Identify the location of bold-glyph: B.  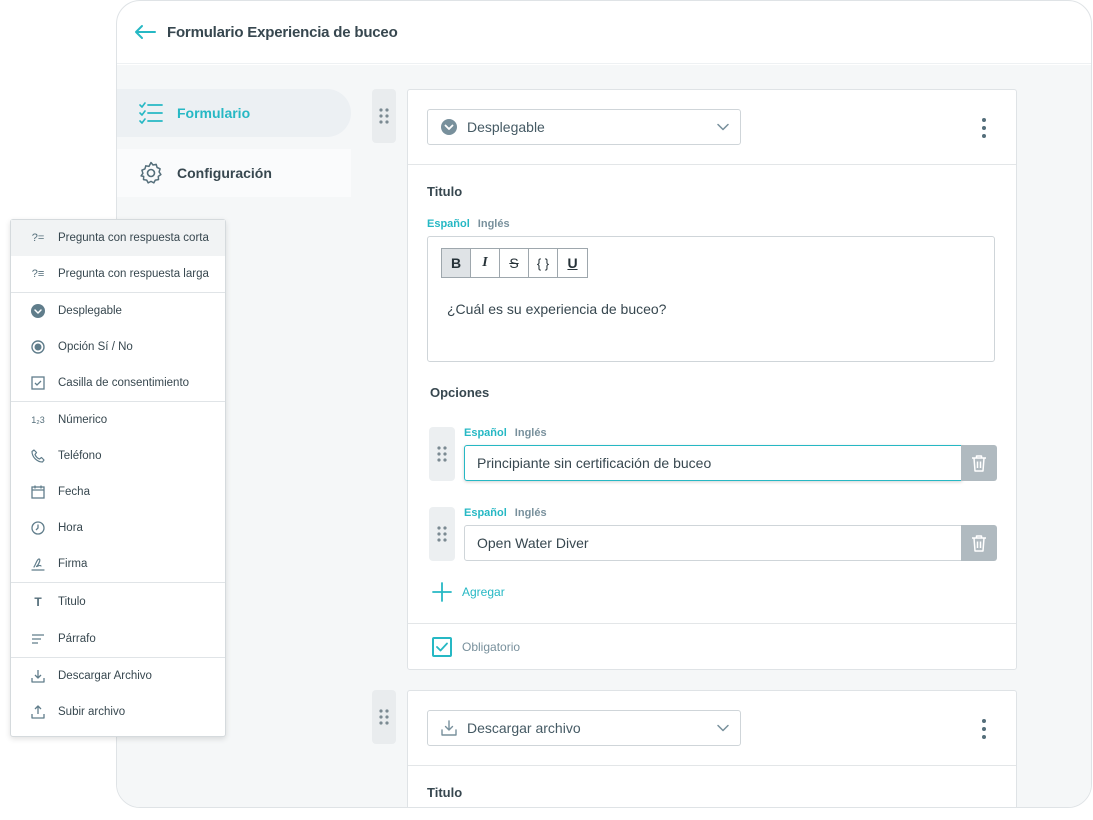
(456, 263).